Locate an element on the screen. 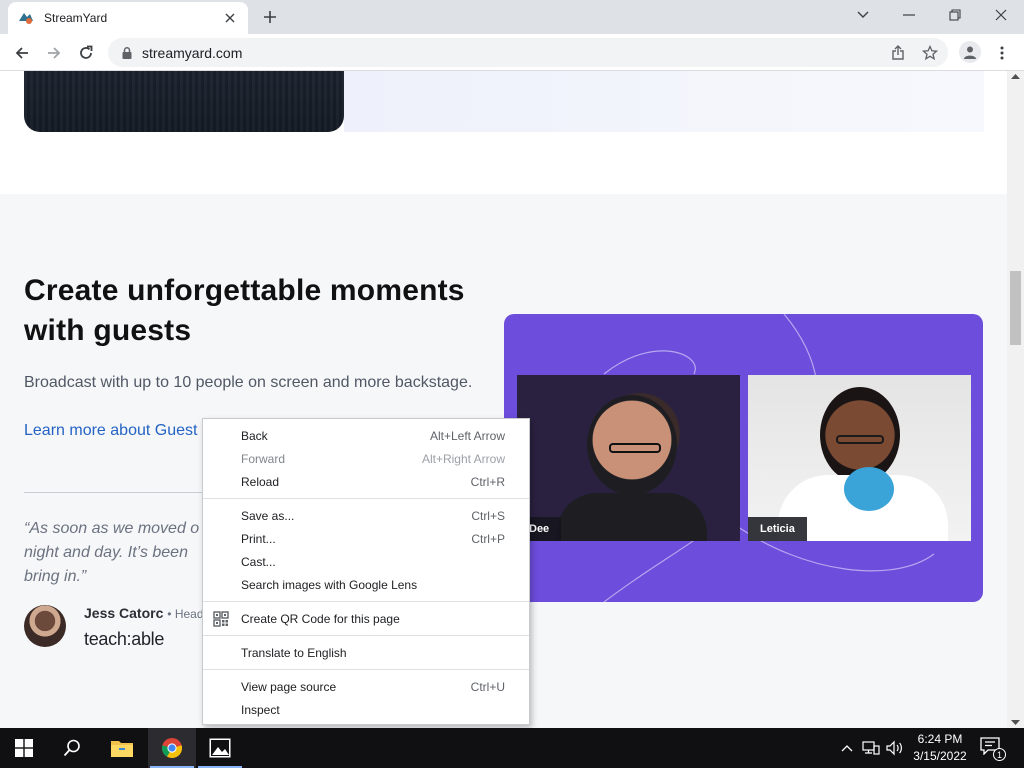  reload-button is located at coordinates (86, 53).